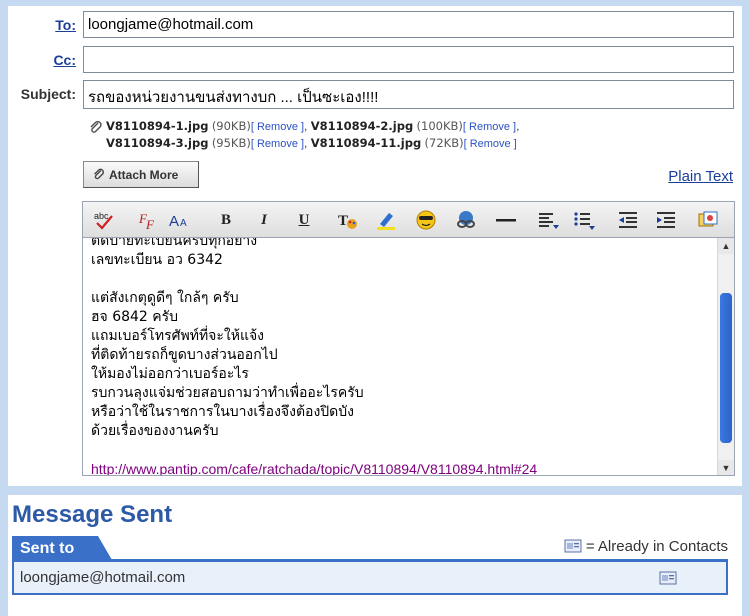  I want to click on attachment-name: V8110894-3.jpg, so click(157, 143).